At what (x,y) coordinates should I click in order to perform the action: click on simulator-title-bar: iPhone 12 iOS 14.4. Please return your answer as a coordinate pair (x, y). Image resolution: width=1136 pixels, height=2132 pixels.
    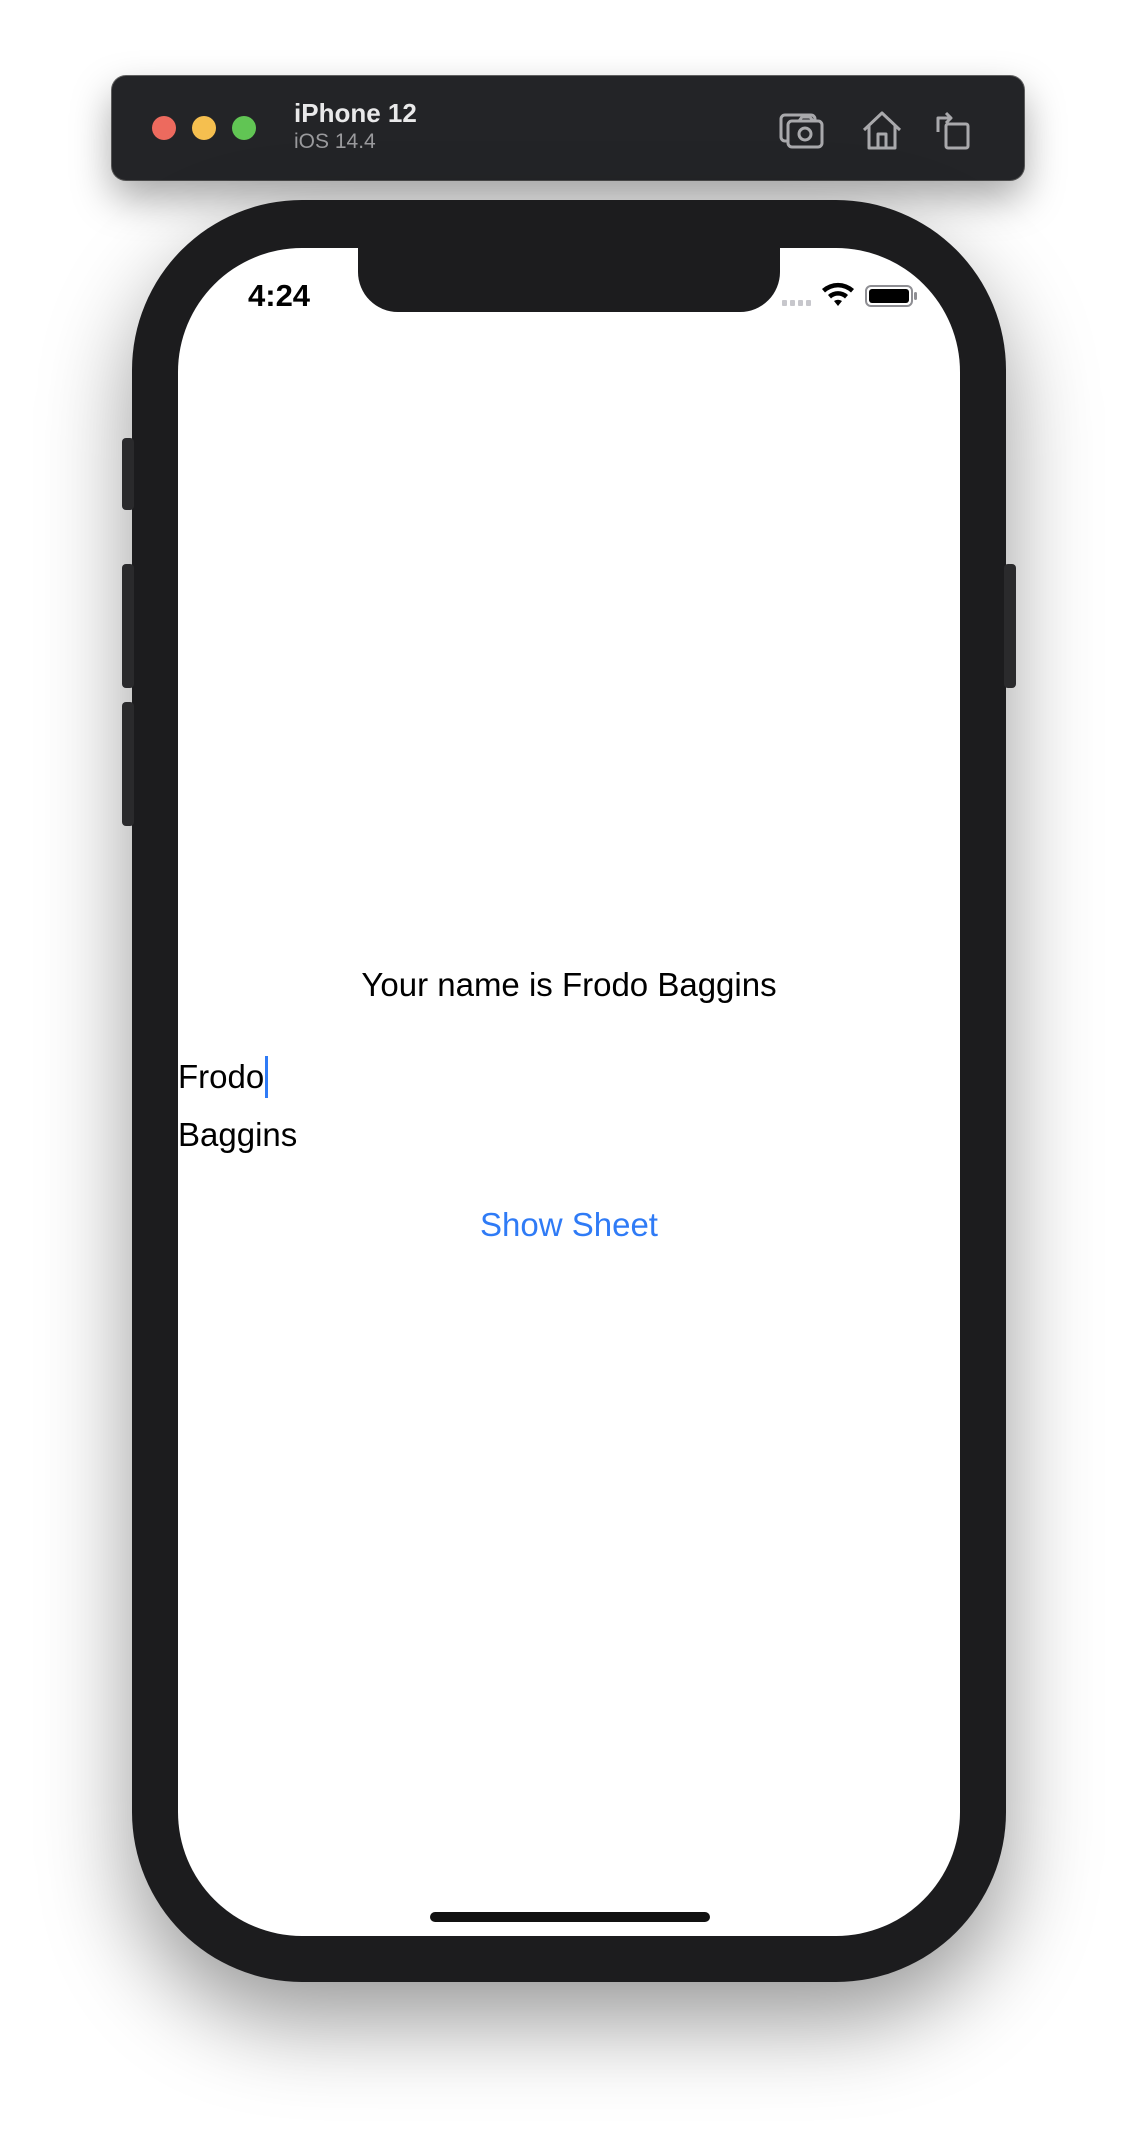
    Looking at the image, I should click on (568, 128).